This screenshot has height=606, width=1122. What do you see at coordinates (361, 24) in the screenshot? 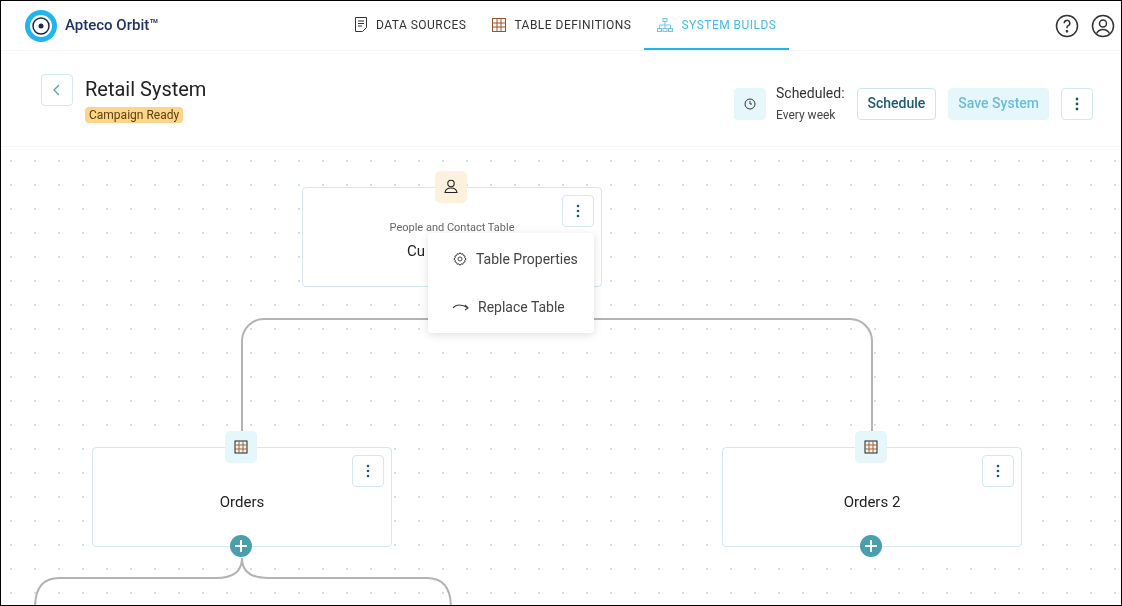
I see `document-icon` at bounding box center [361, 24].